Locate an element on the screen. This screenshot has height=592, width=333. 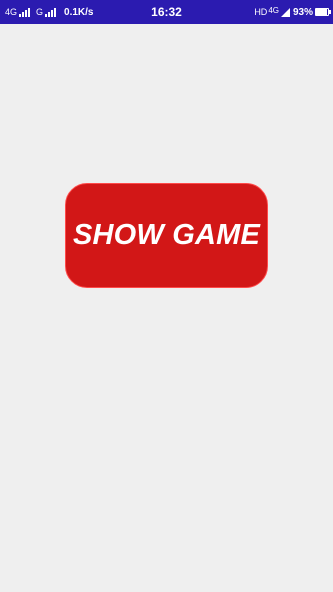
battery-percent: 93% is located at coordinates (302, 12).